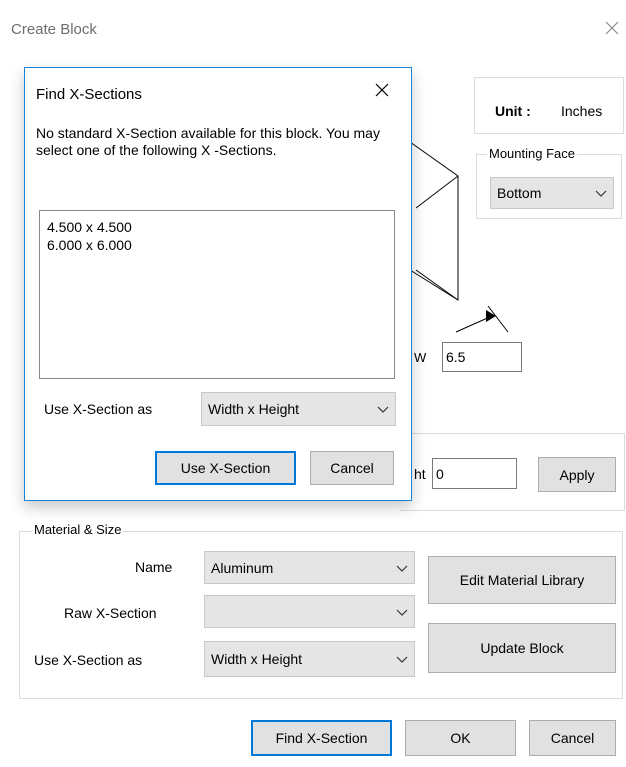  I want to click on update-block-button: Update Block, so click(522, 648).